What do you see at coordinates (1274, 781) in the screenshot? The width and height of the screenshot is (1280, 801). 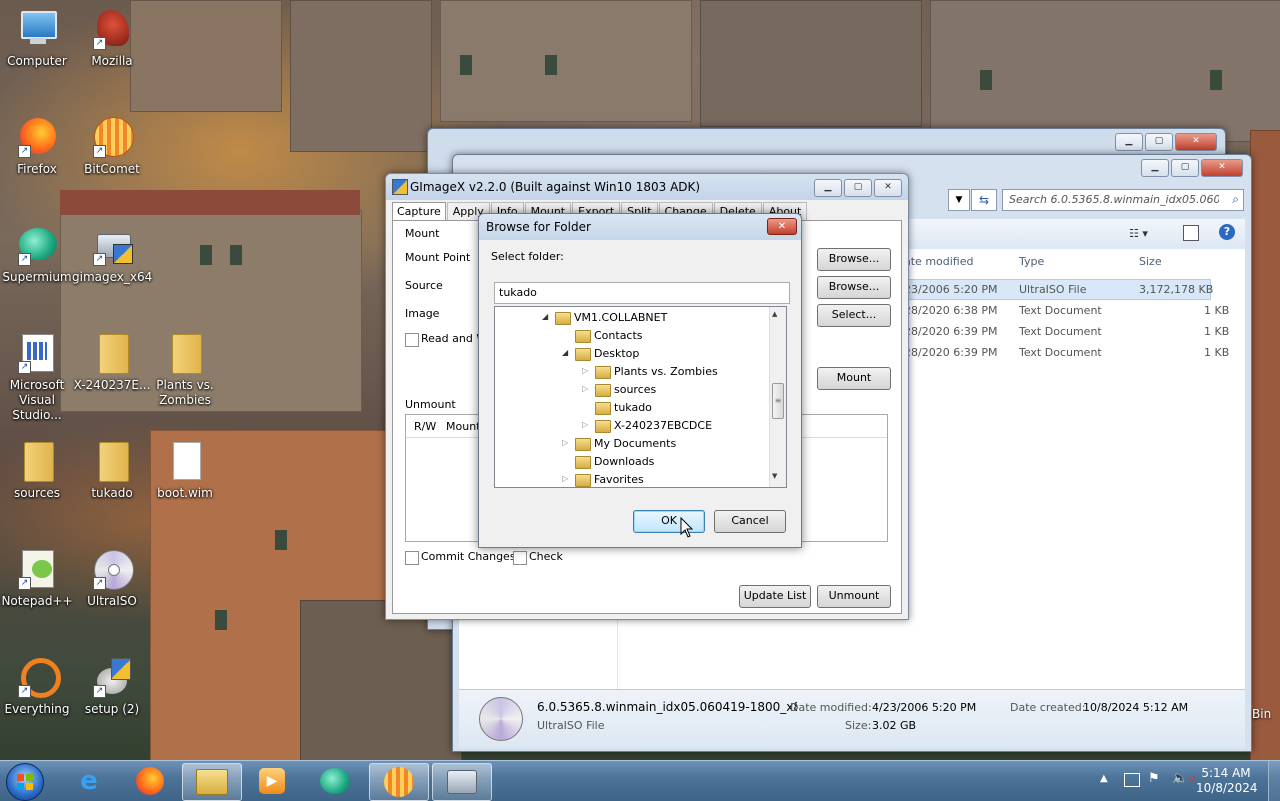 I see `show-desktop-button` at bounding box center [1274, 781].